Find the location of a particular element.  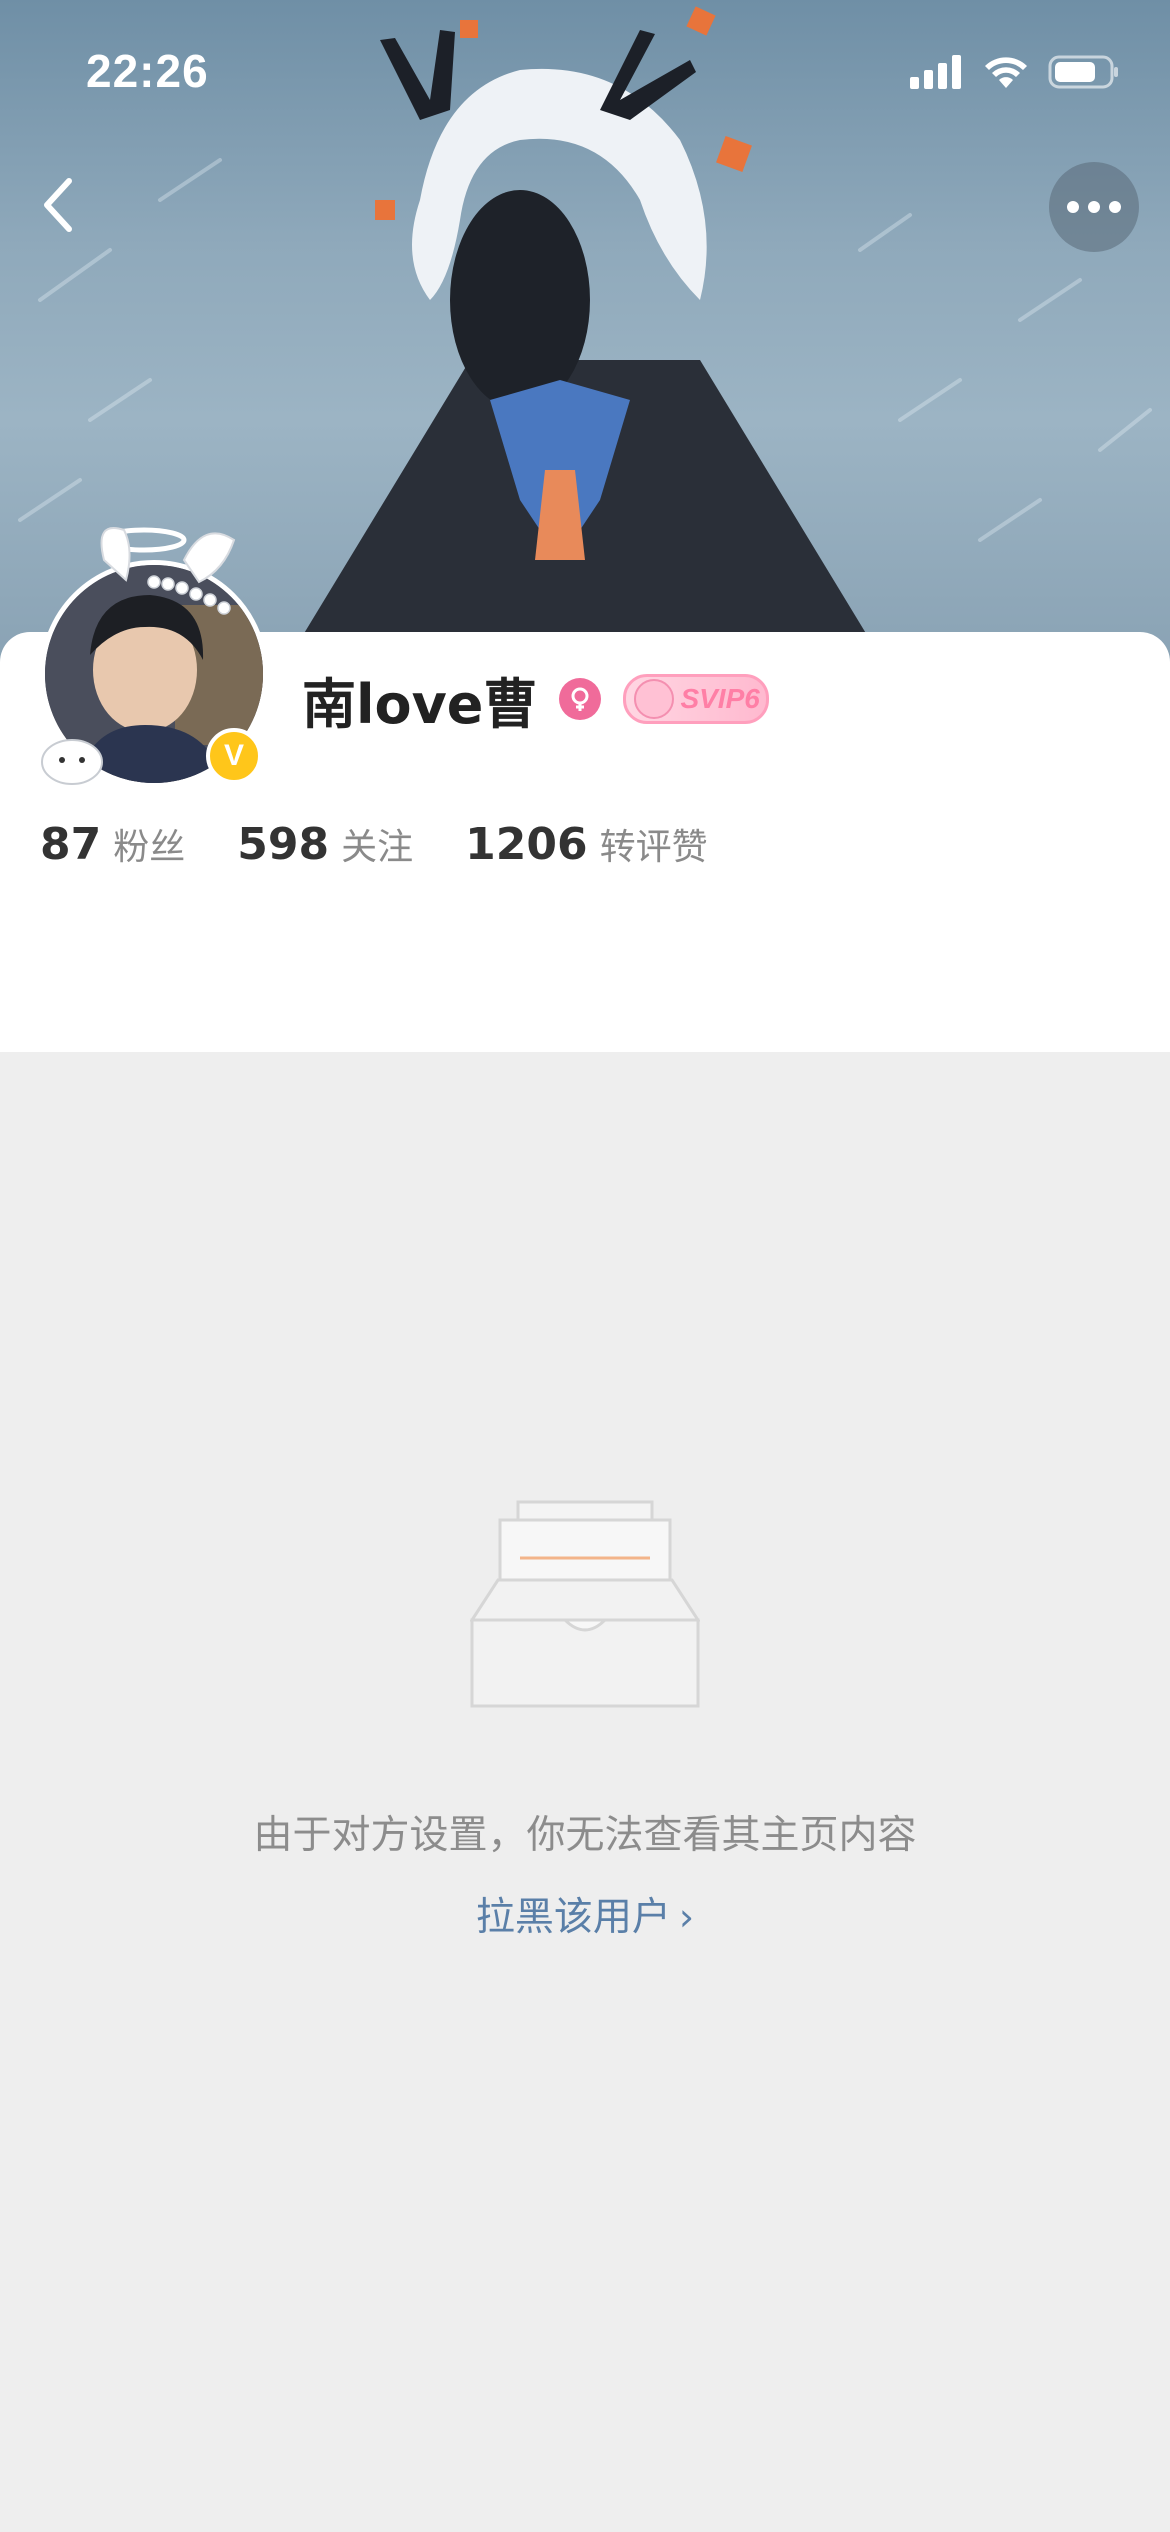

username: 南love曹 is located at coordinates (420, 704).